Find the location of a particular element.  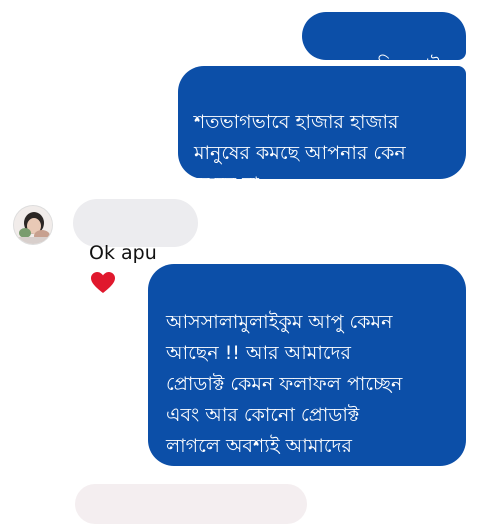

sender-avatar is located at coordinates (33, 225).